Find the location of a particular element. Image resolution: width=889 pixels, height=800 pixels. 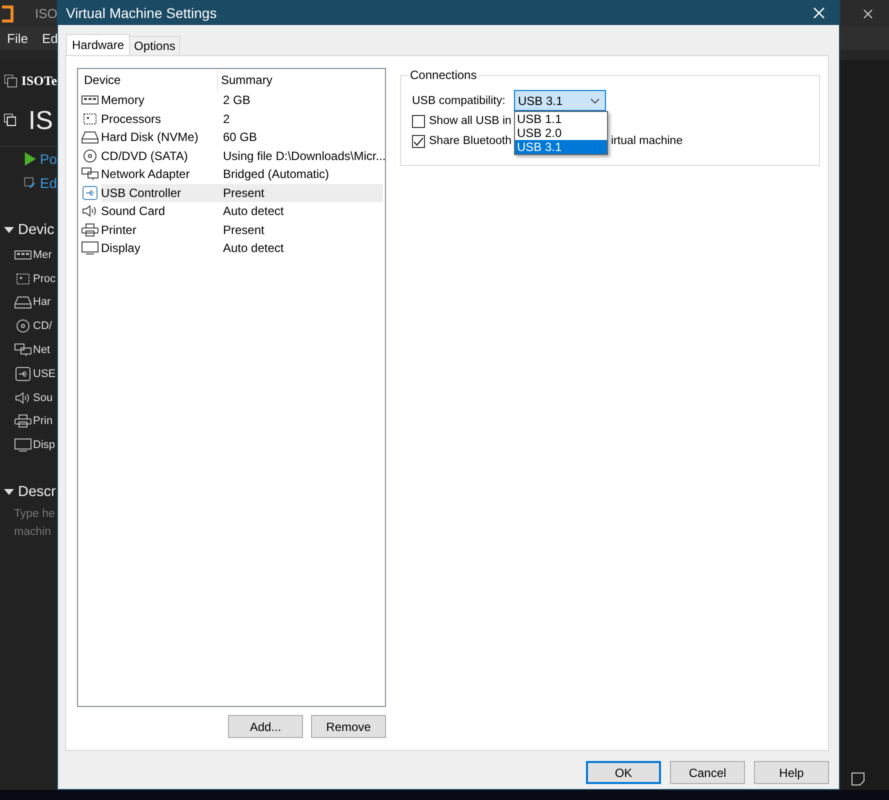

dialog-button: Cancel is located at coordinates (707, 772).